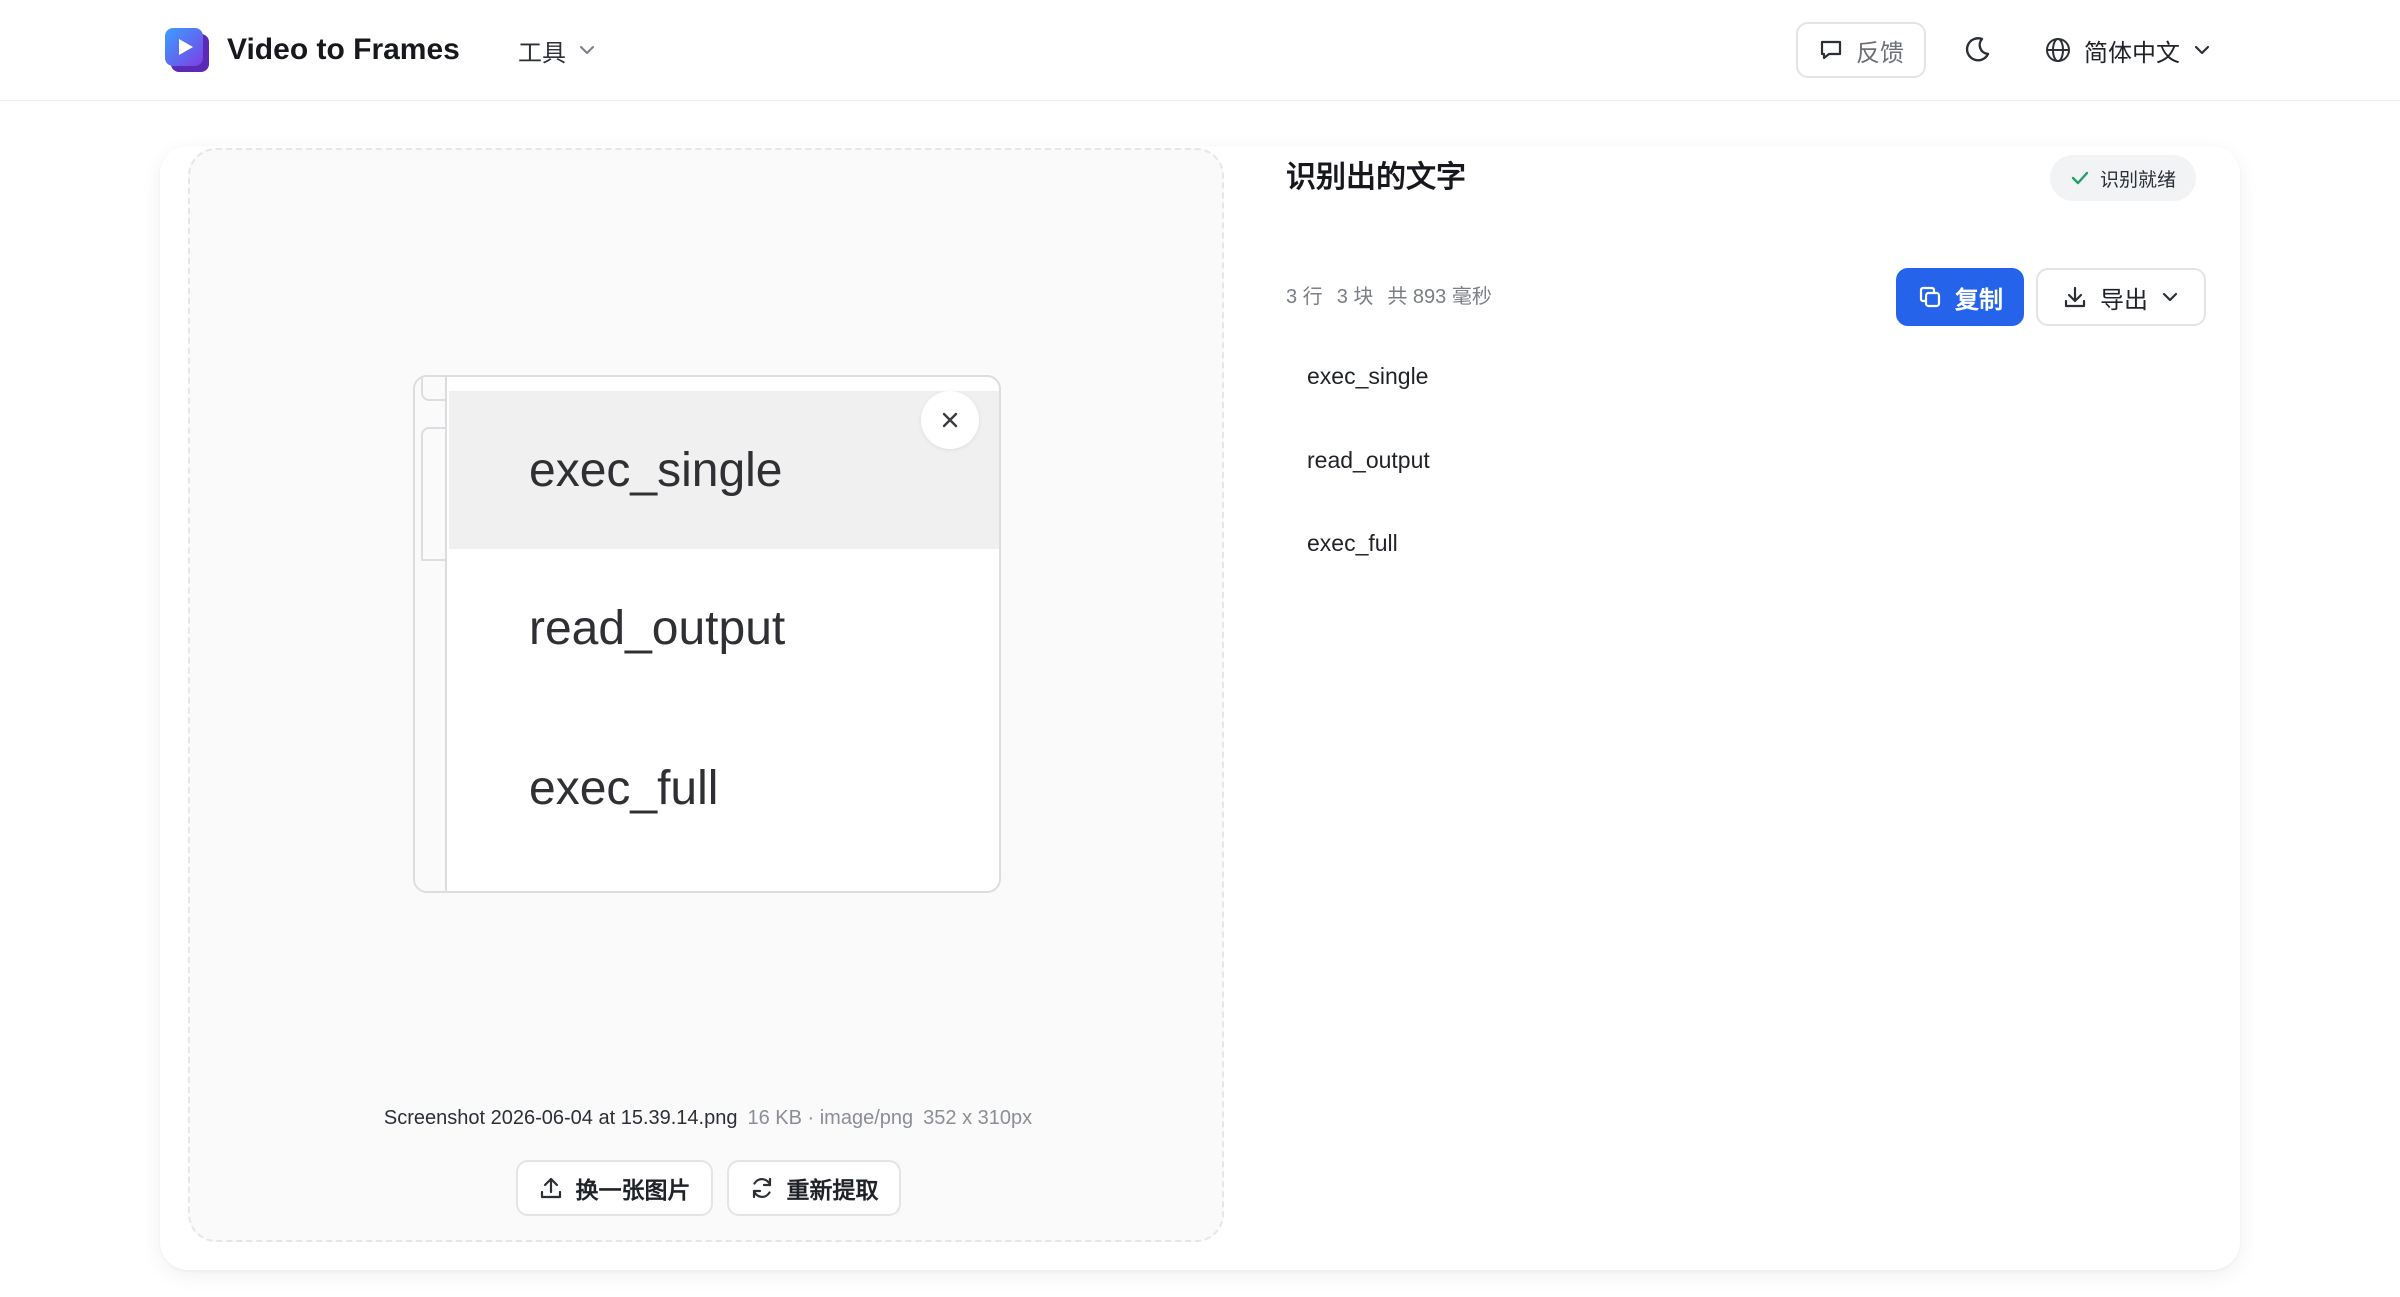  Describe the element at coordinates (1831, 50) in the screenshot. I see `message-icon` at that location.